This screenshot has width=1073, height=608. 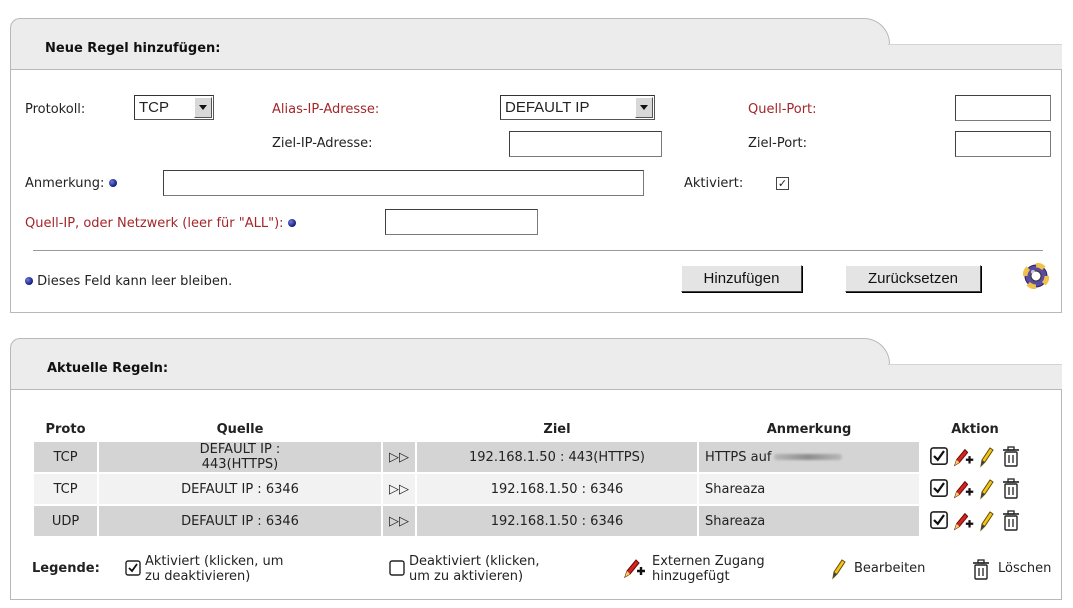 What do you see at coordinates (557, 457) in the screenshot?
I see `row-dest: 192.168.1.50 : 443(HTTPS)` at bounding box center [557, 457].